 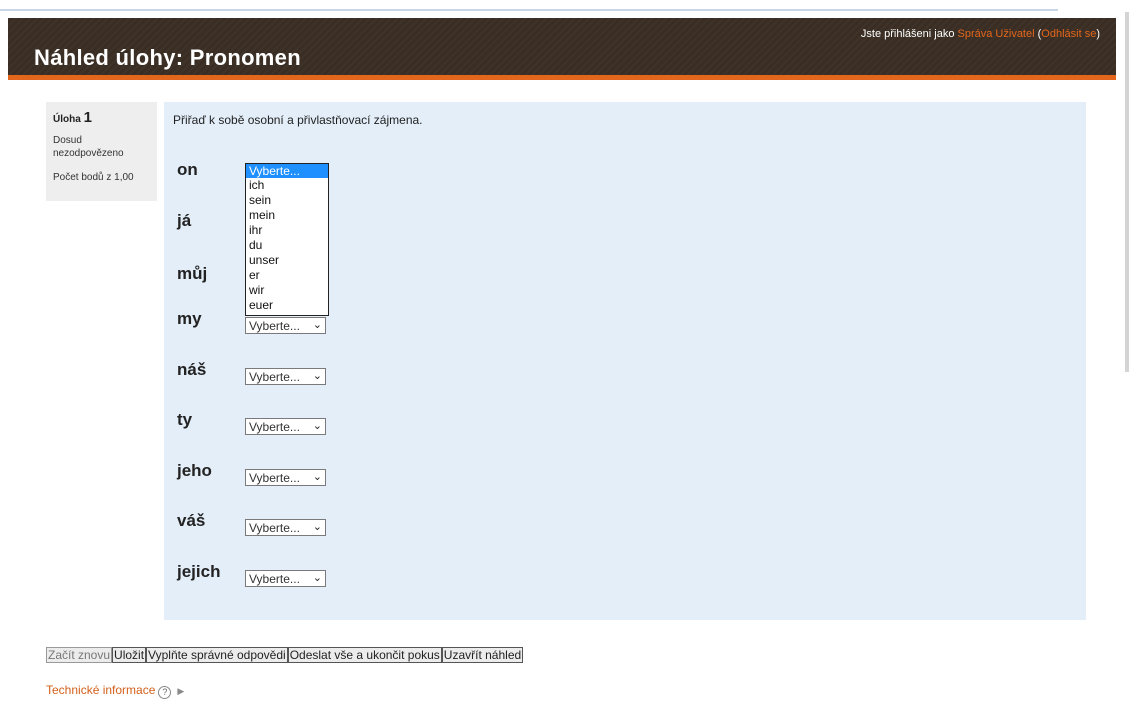 I want to click on match-word: ty, so click(x=185, y=419).